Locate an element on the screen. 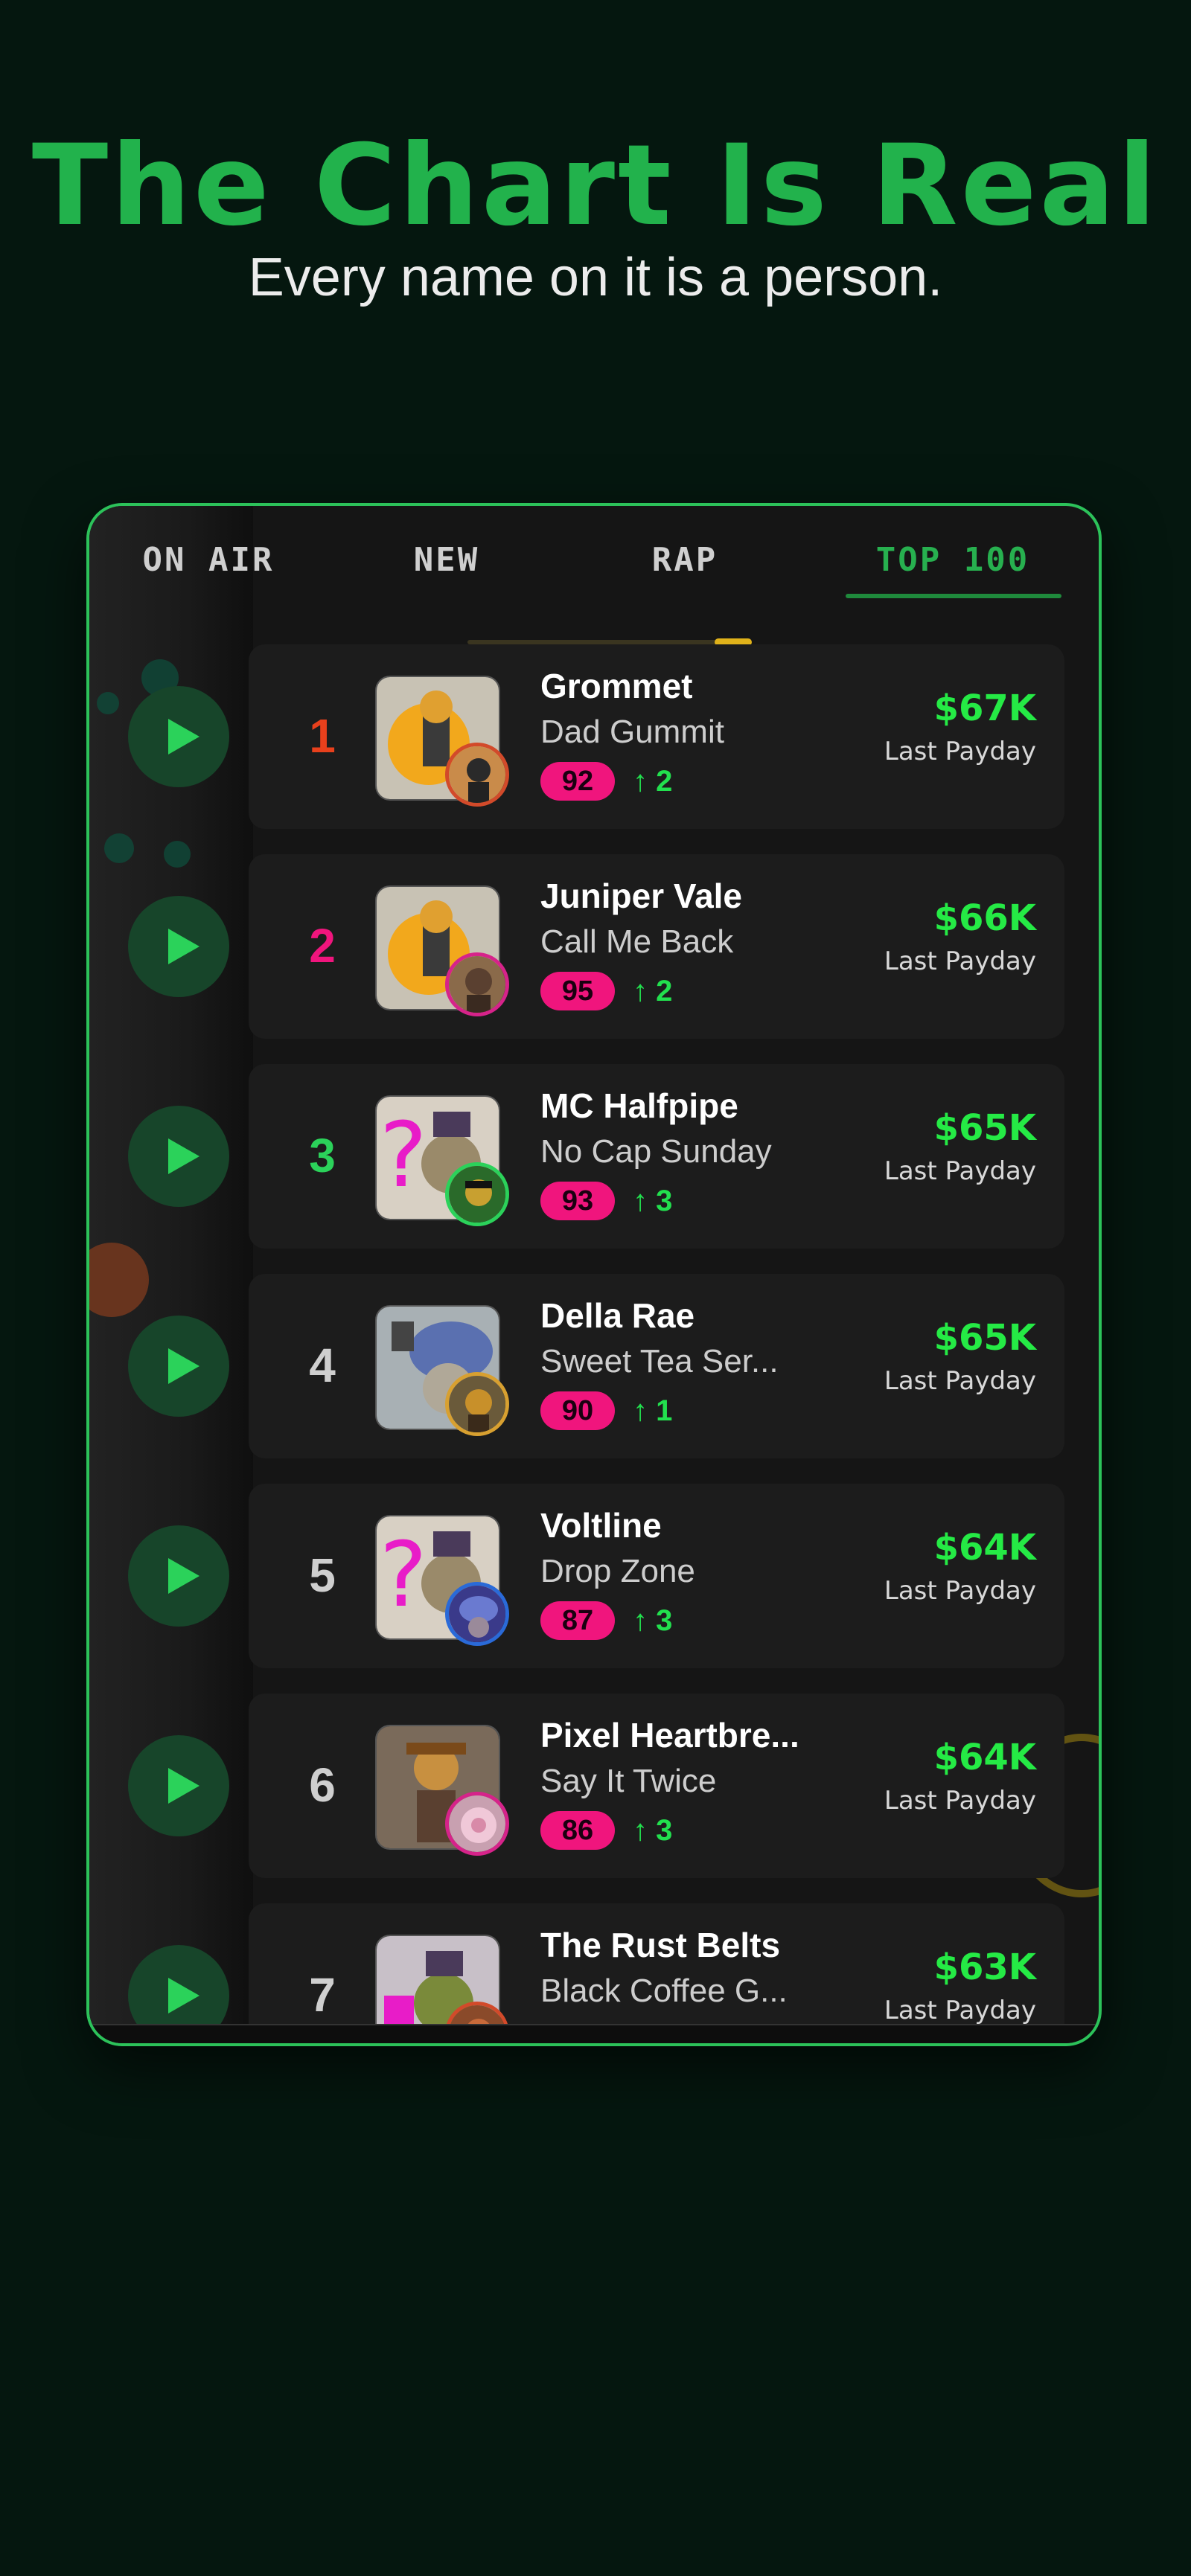  score-badge: 86 is located at coordinates (577, 1830).